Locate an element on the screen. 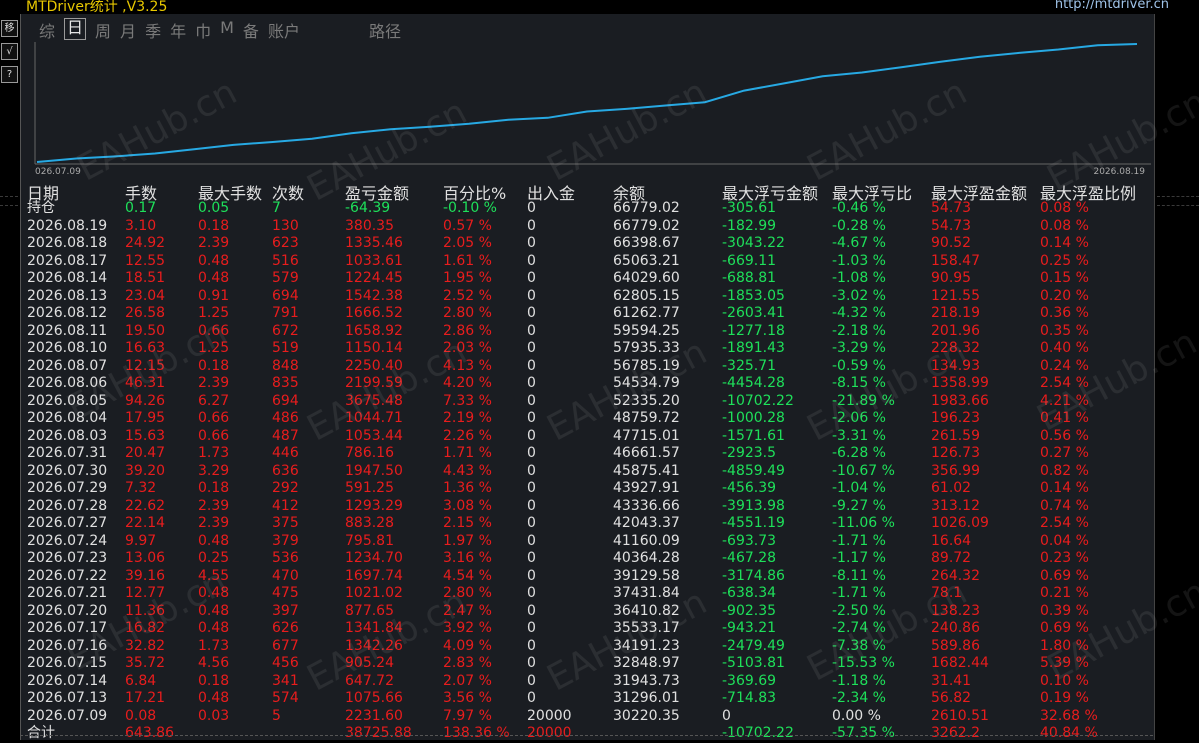  tab-8: 备 is located at coordinates (251, 29).